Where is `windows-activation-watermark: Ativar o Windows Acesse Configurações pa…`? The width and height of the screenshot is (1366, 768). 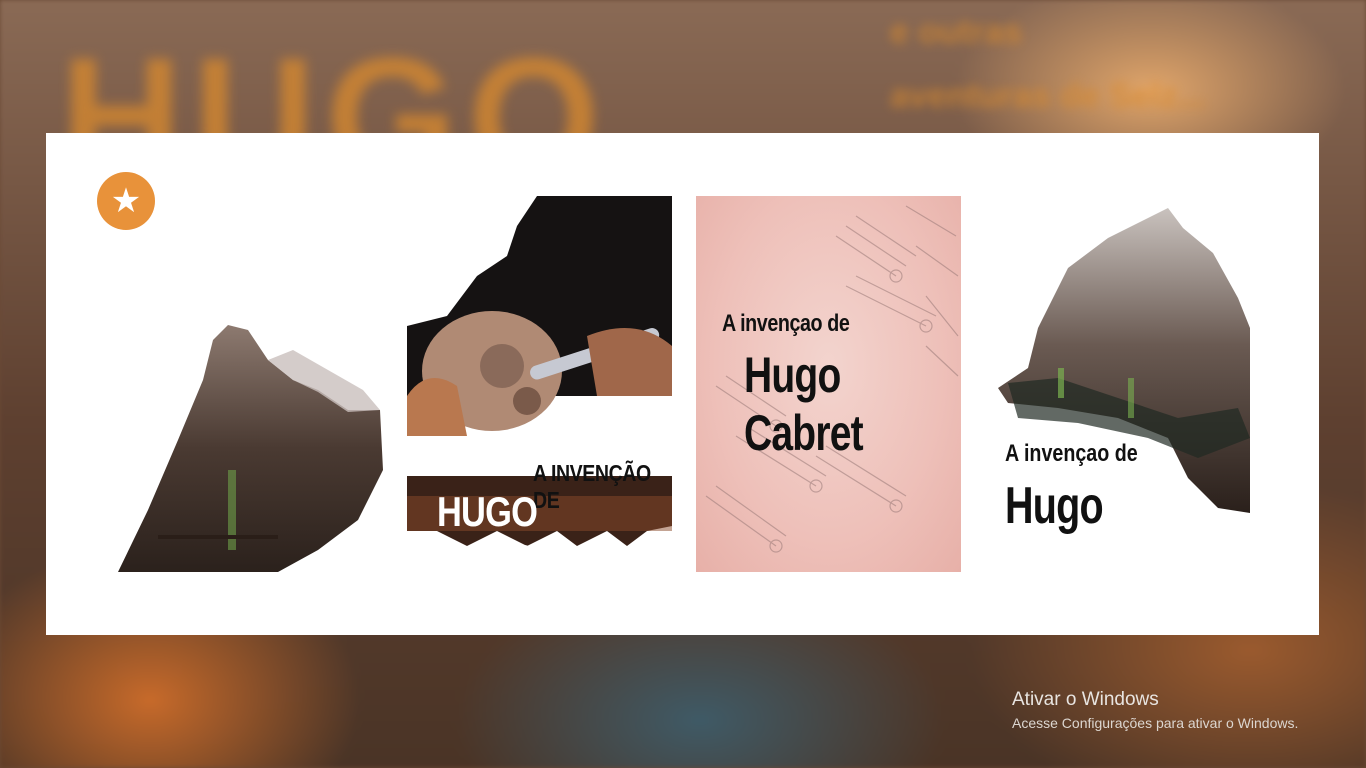 windows-activation-watermark: Ativar o Windows Acesse Configurações pa… is located at coordinates (1155, 710).